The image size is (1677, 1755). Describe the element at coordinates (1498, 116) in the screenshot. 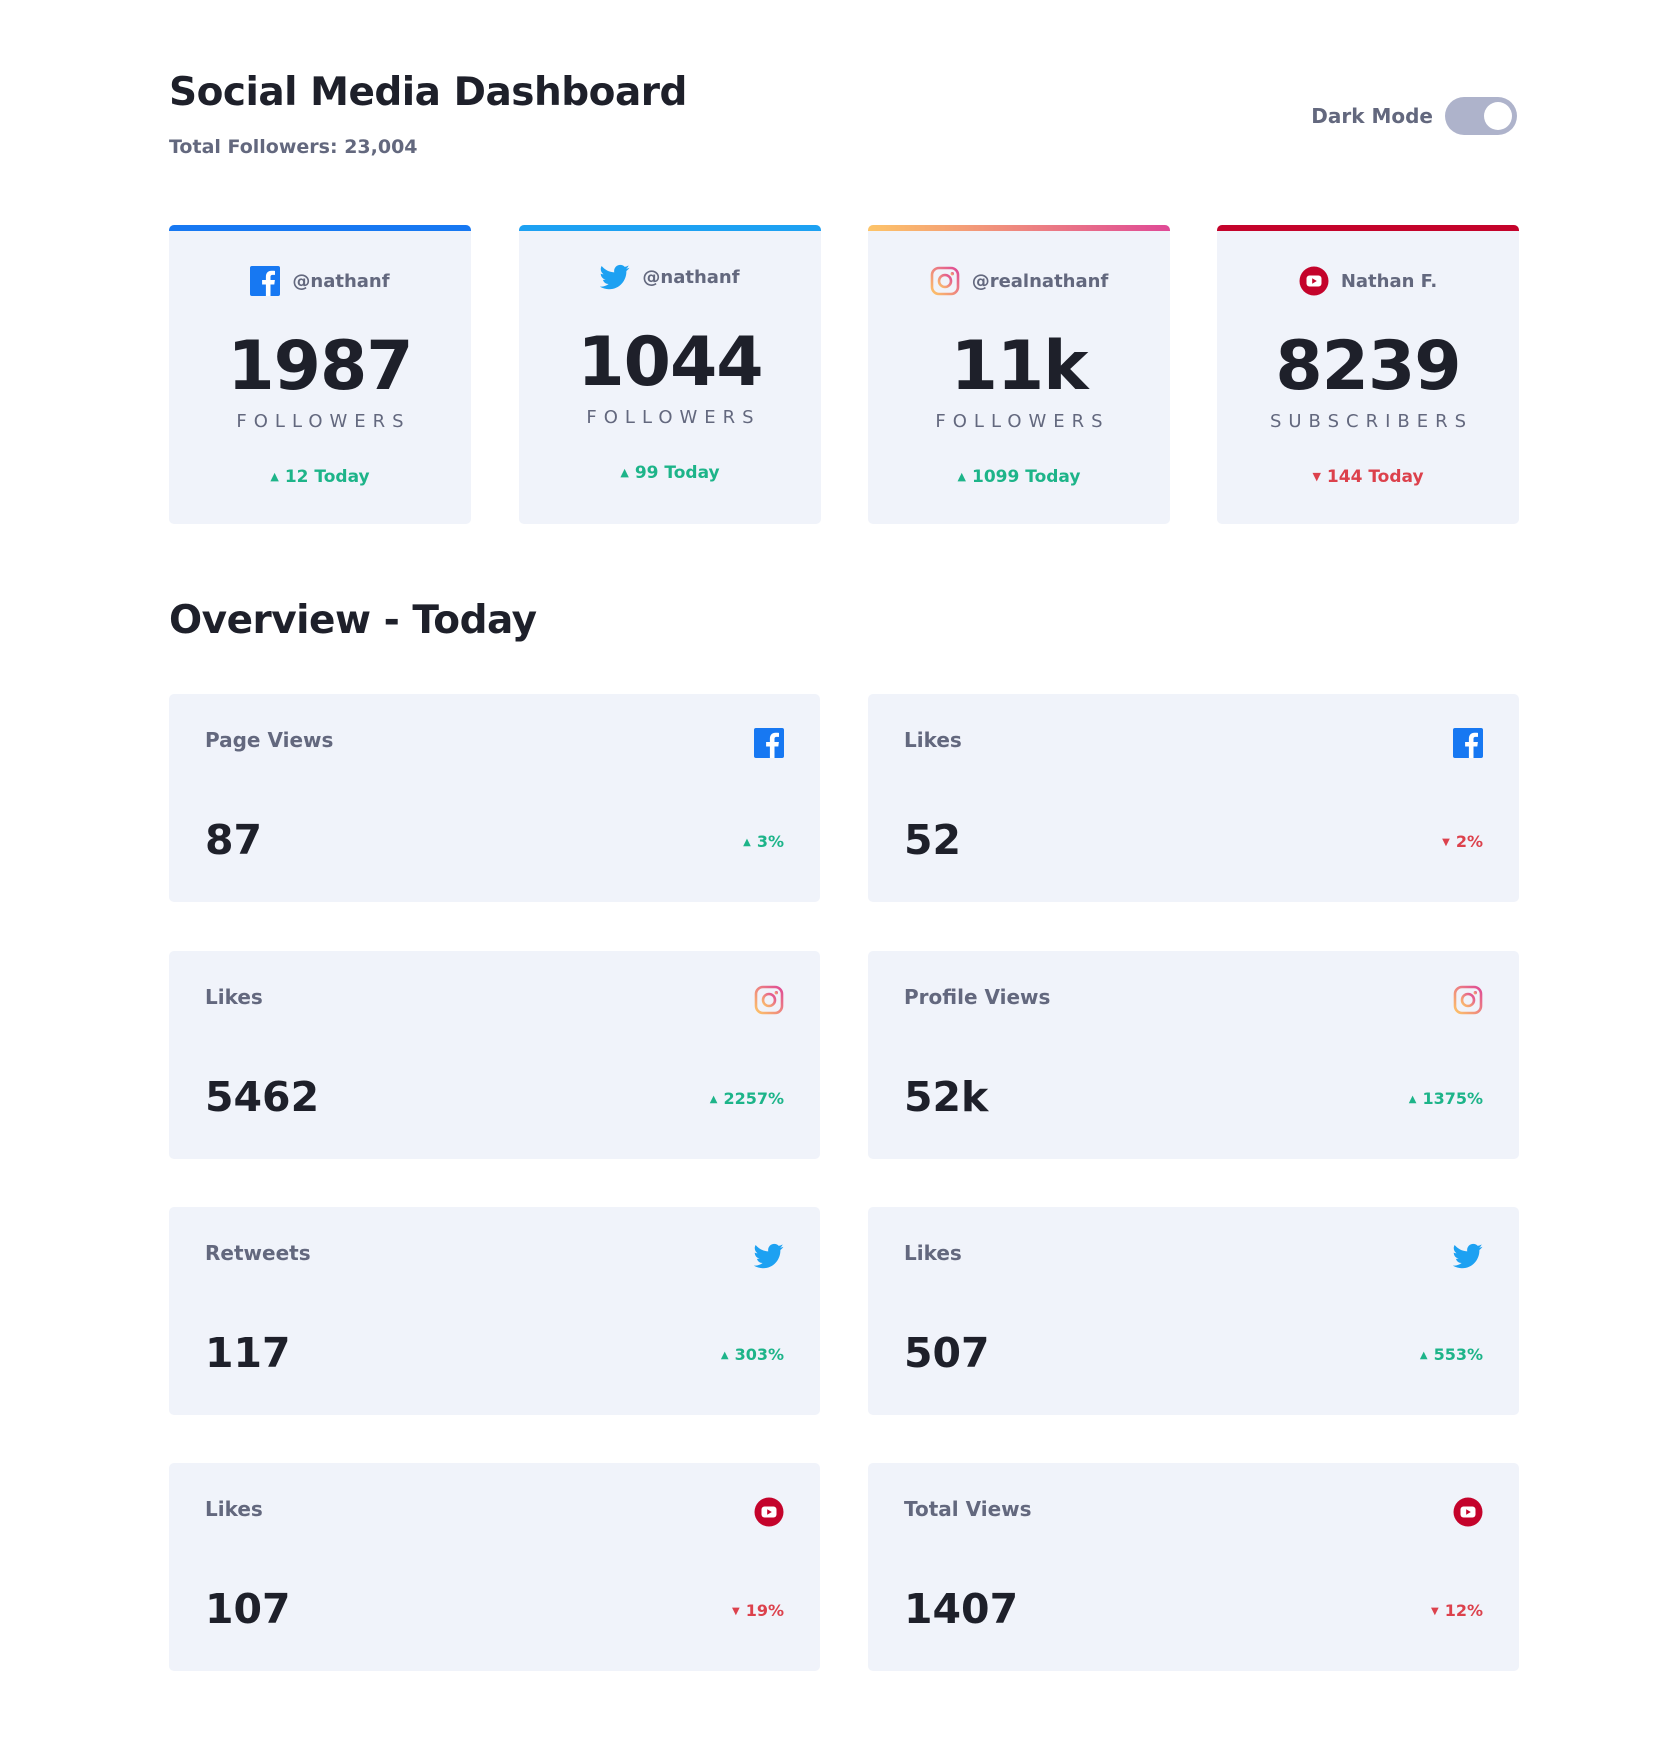

I see `toggle-knob` at that location.